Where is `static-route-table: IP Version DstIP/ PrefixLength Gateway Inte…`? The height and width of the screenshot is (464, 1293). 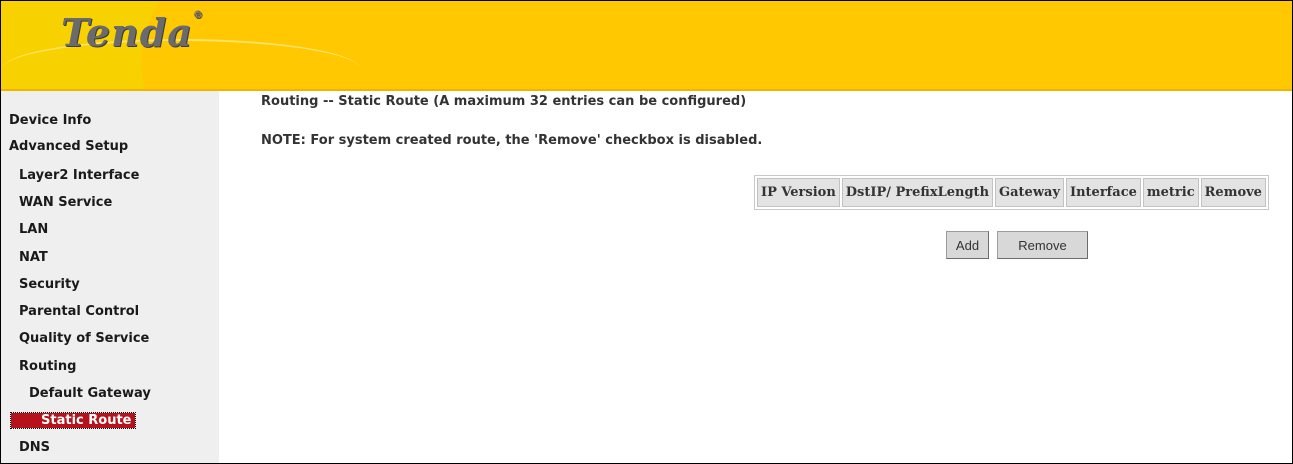
static-route-table: IP Version DstIP/ PrefixLength Gateway Inte… is located at coordinates (1011, 192).